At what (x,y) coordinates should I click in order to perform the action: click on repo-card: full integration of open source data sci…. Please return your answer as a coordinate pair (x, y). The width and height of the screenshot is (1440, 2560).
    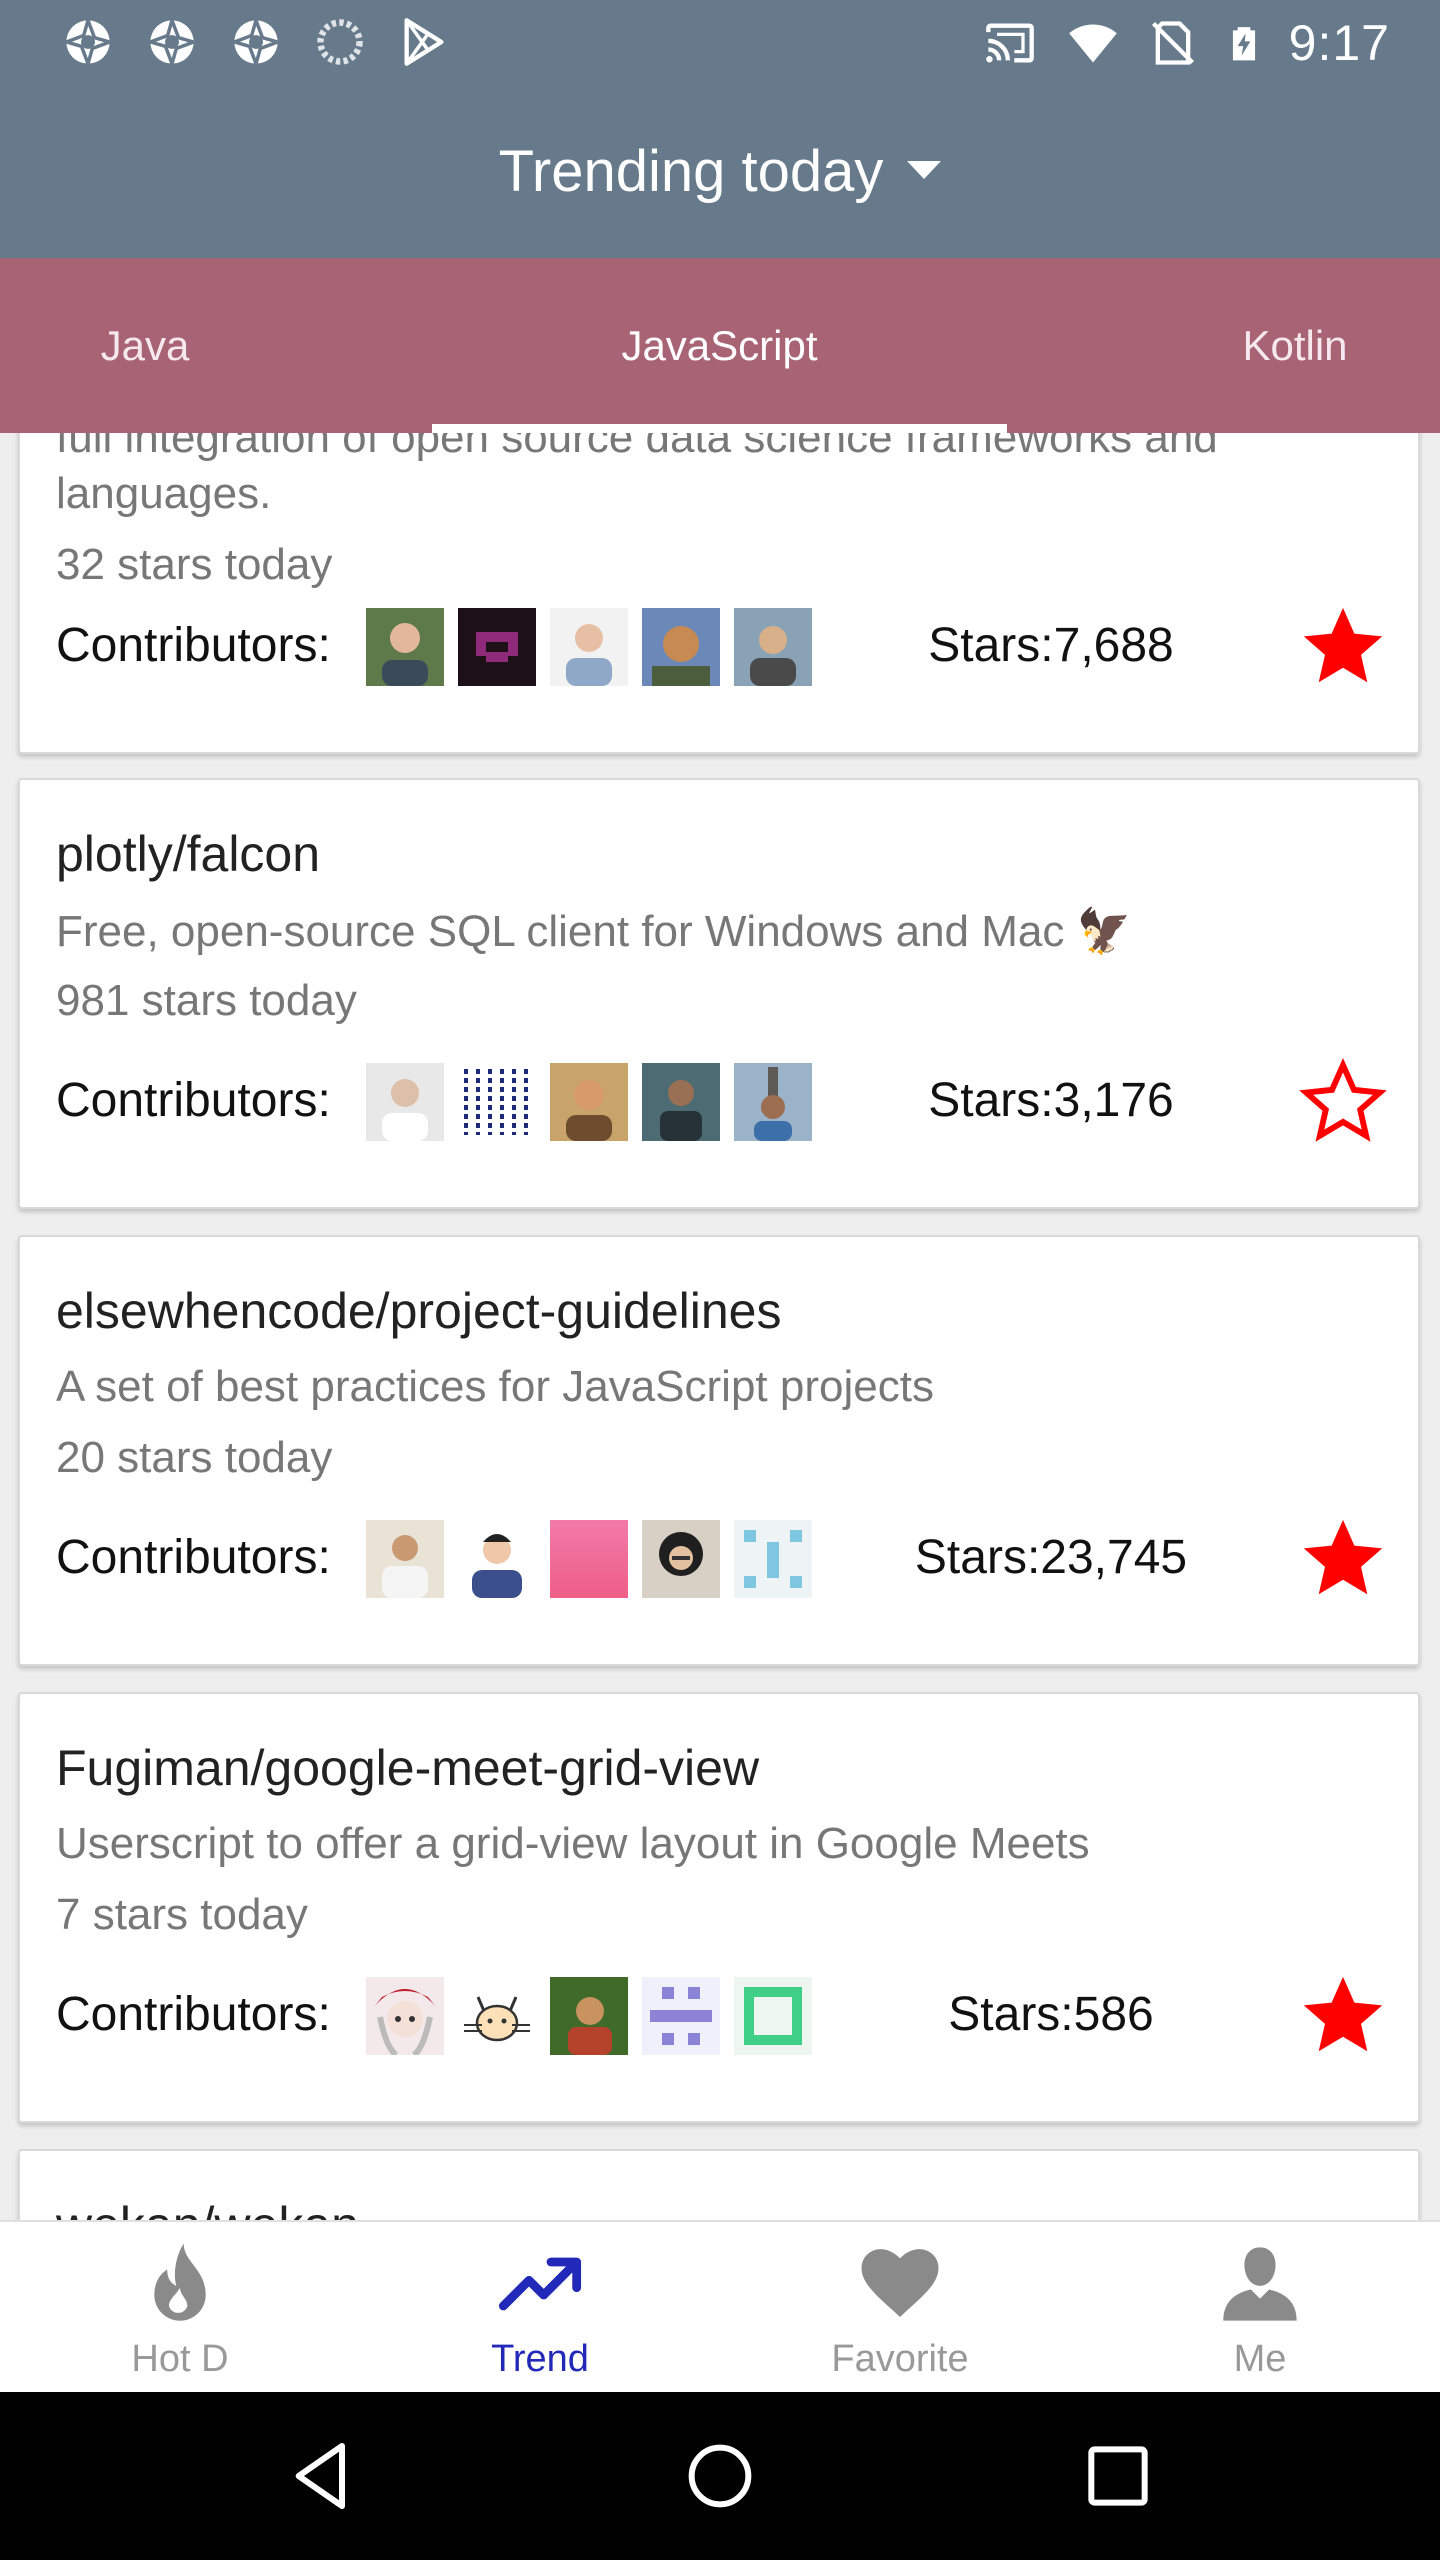
    Looking at the image, I should click on (719, 593).